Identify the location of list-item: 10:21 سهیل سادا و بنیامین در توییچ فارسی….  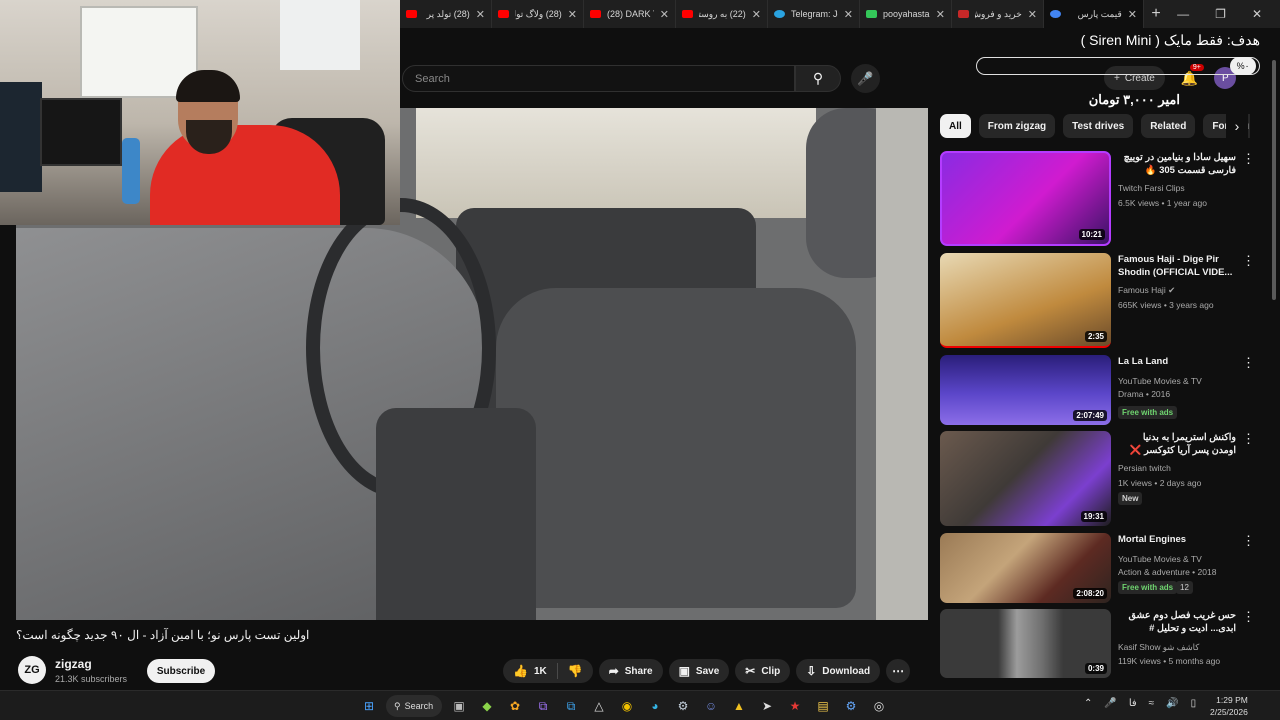
(1100, 199).